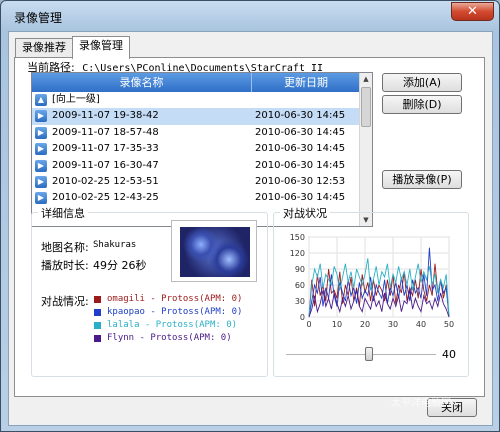 The image size is (500, 432). I want to click on tab-manage: 录像管理, so click(101, 47).